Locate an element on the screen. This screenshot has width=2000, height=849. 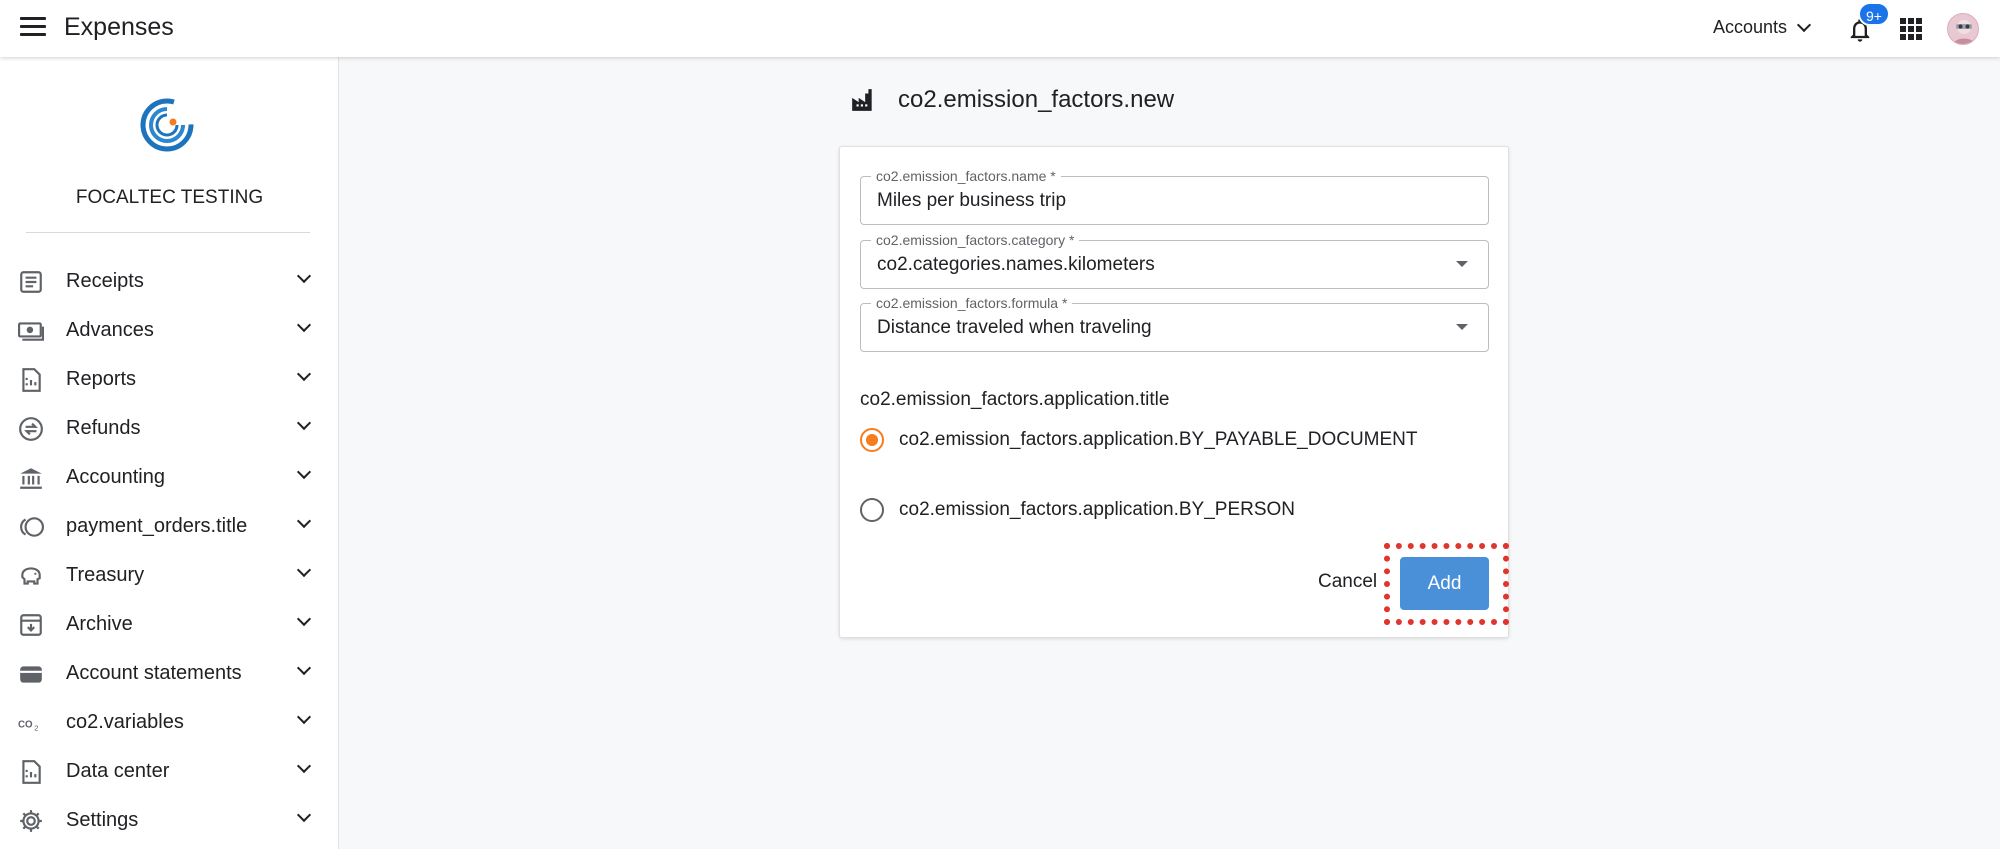
archive-icon is located at coordinates (31, 625).